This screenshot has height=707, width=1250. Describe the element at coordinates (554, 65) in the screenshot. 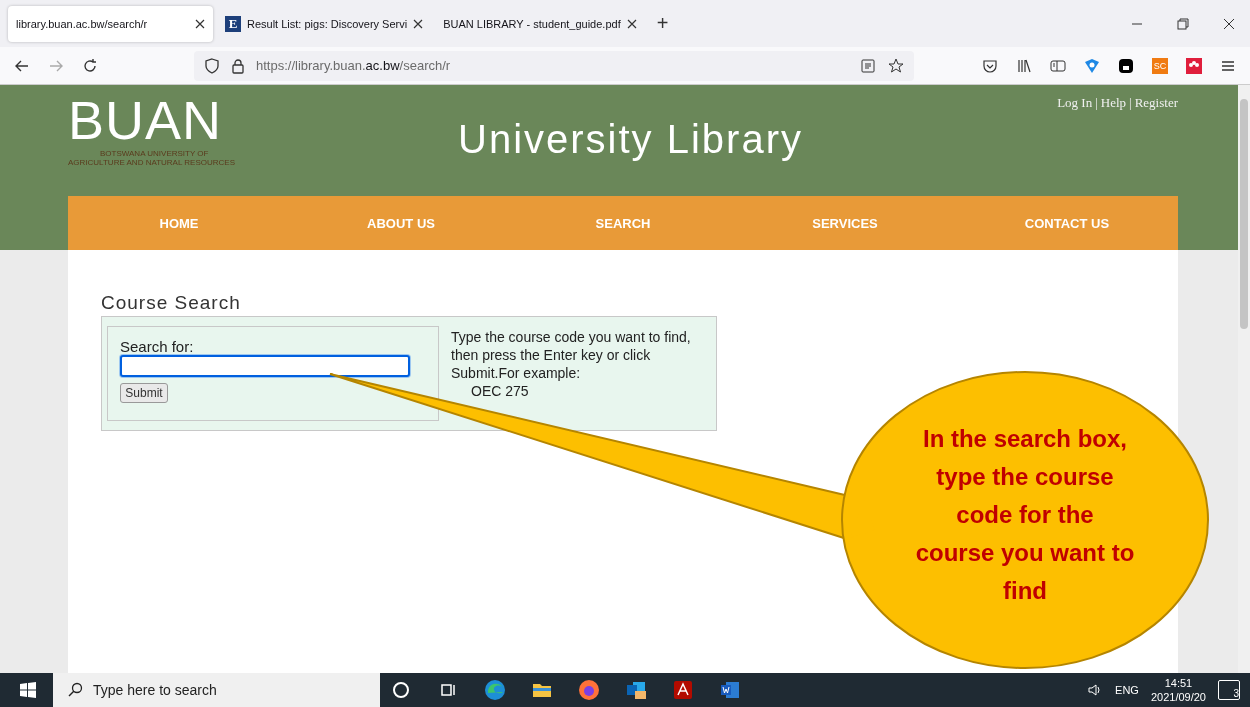

I see `address-bar: https://library.buan.ac.bw/search/r` at that location.